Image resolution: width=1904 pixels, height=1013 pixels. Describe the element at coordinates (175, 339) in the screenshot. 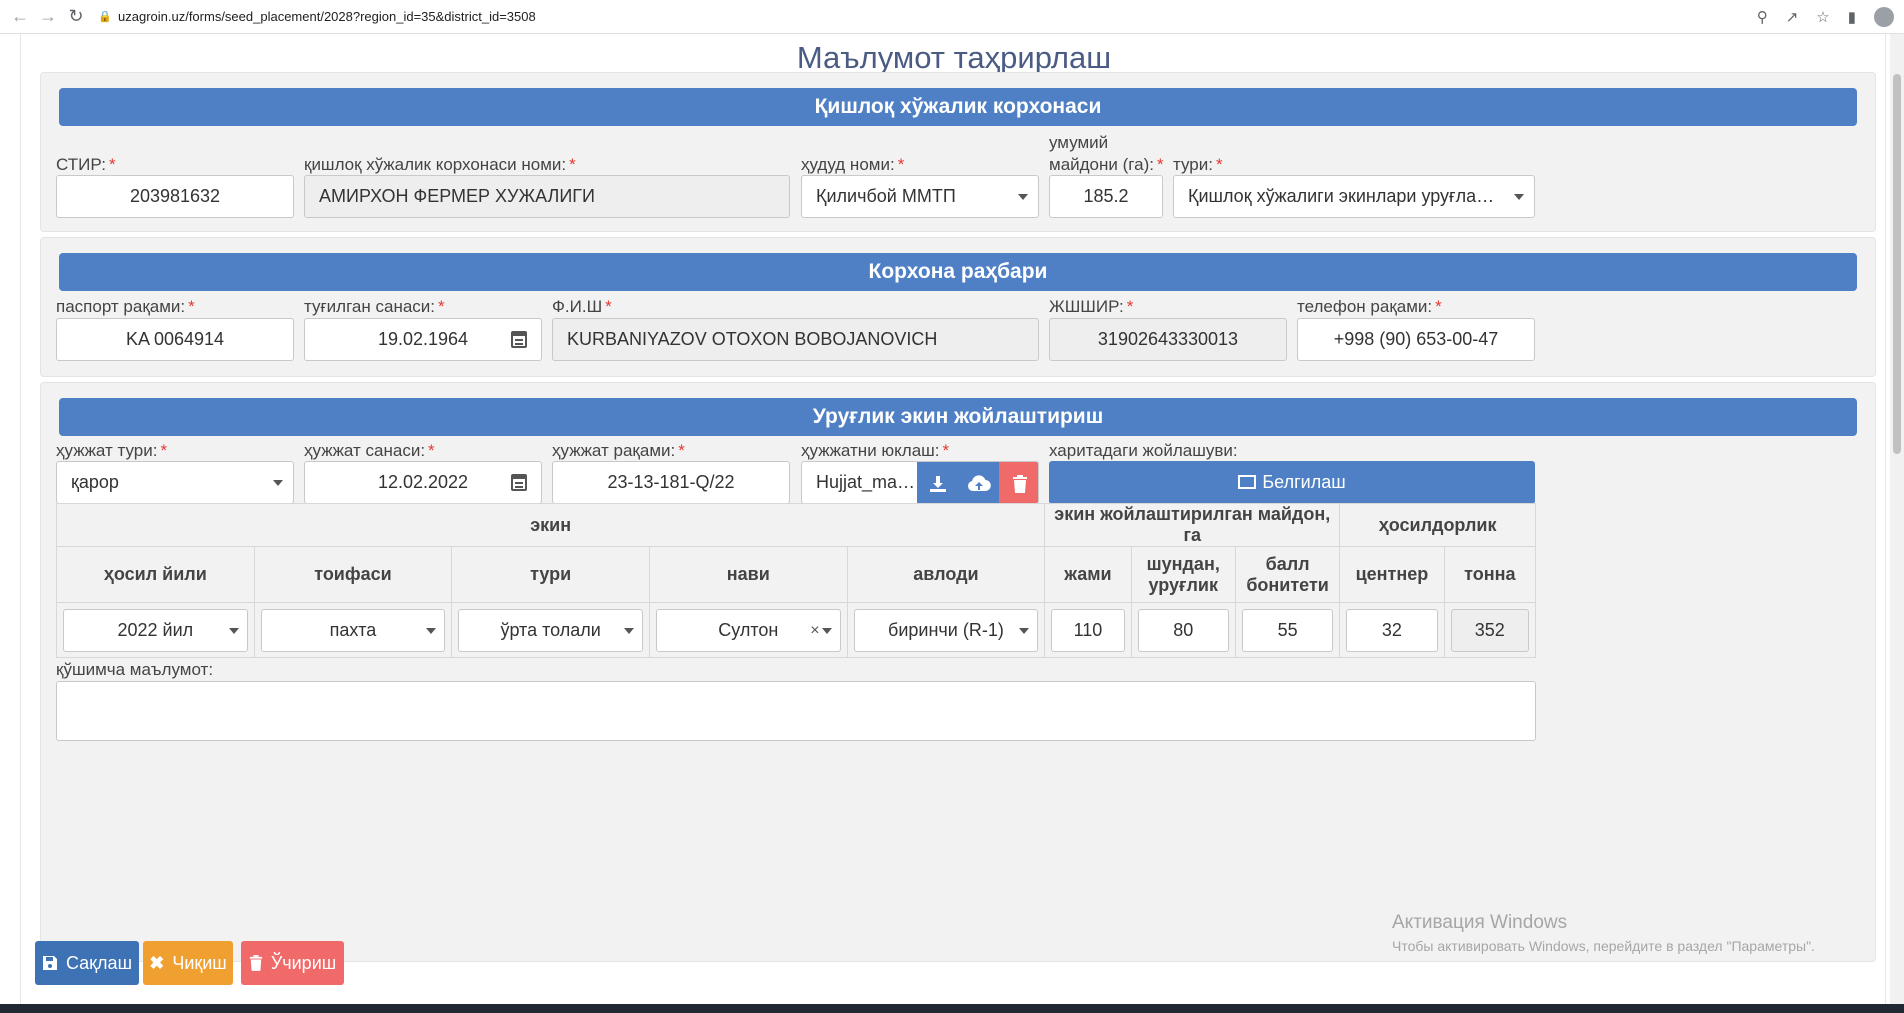

I see `passport-input: KA 0064914` at that location.